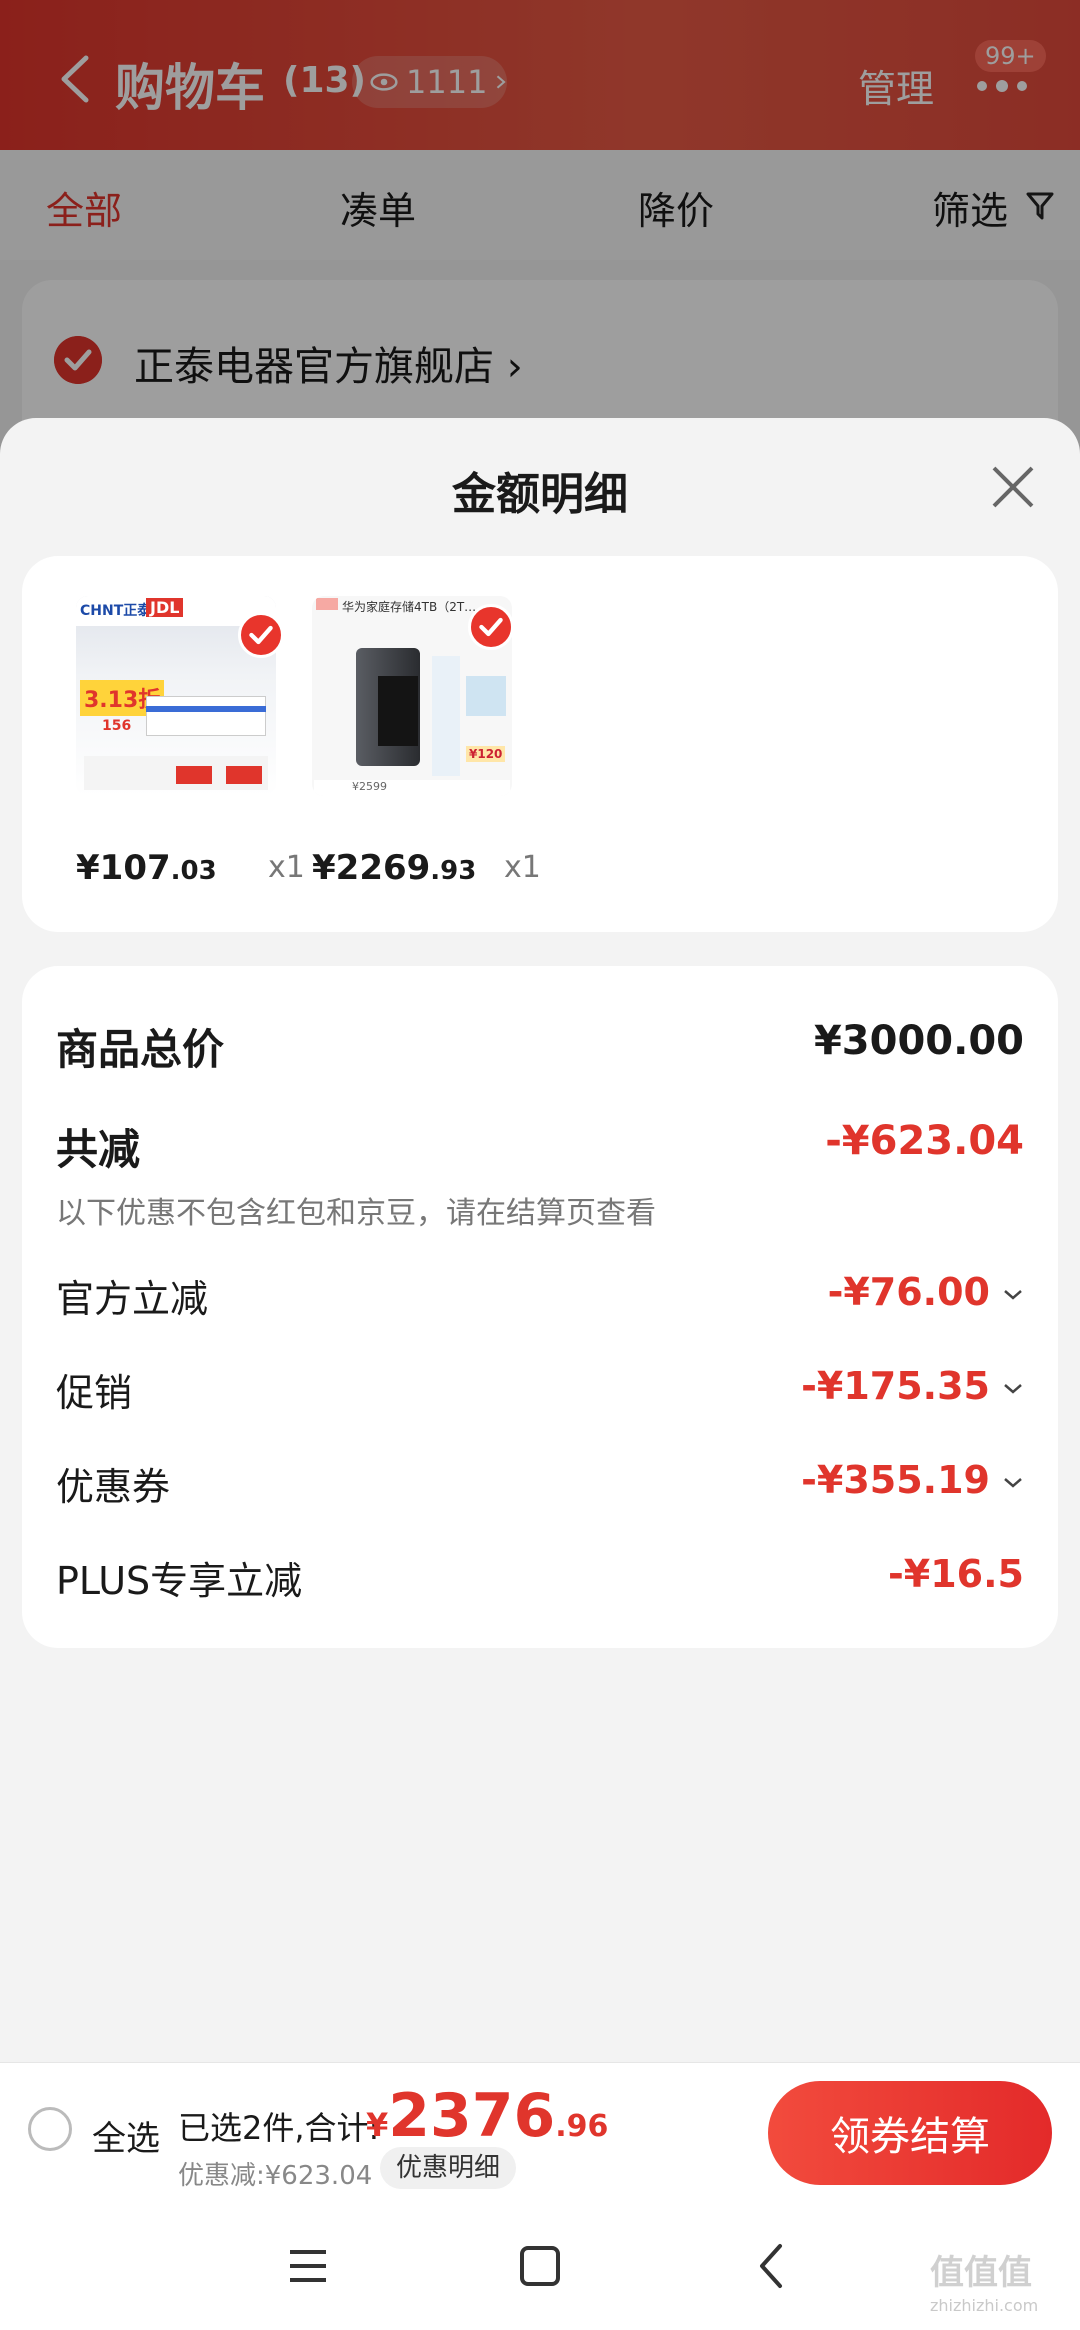 The image size is (1080, 2330). I want to click on official-discount-label: 官方立减, so click(132, 1299).